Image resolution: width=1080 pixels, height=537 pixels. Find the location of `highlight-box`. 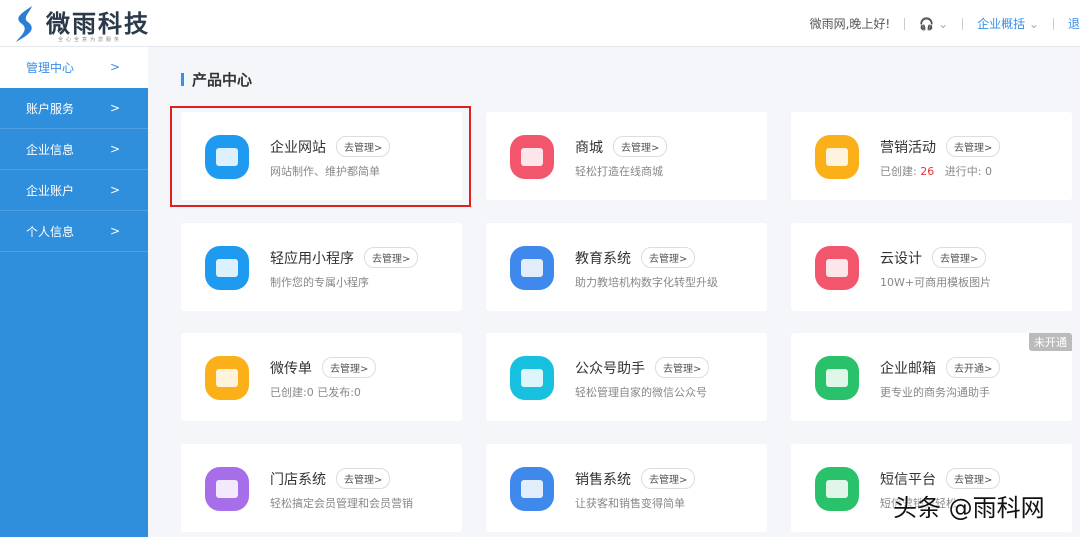

highlight-box is located at coordinates (320, 156).